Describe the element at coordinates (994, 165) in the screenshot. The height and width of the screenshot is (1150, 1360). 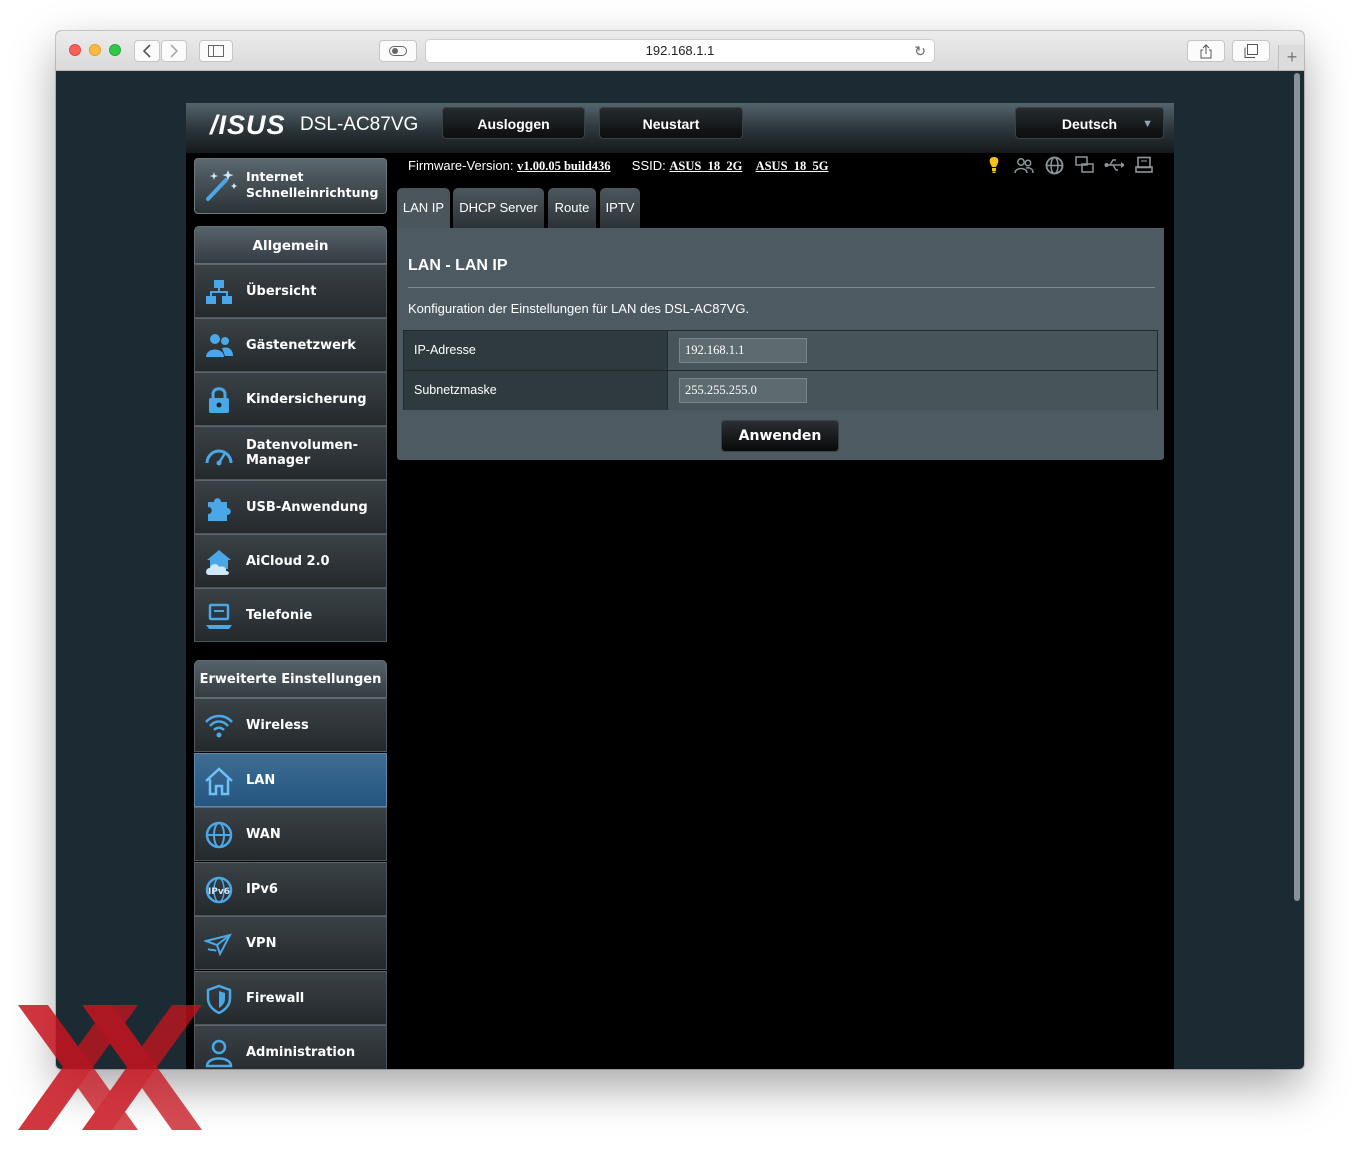
I see `lamp-icon` at that location.